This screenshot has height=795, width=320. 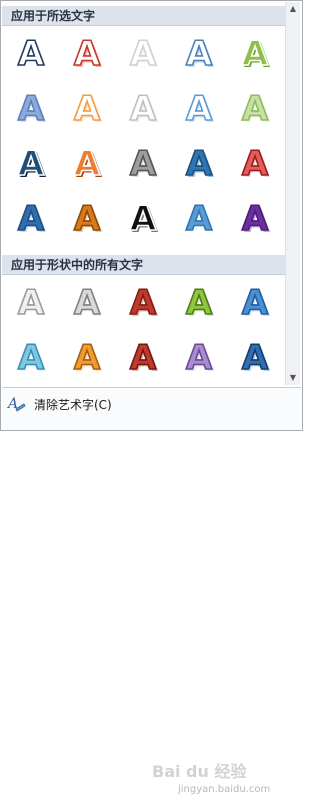 I want to click on wordart-style-30: AA, so click(x=255, y=357).